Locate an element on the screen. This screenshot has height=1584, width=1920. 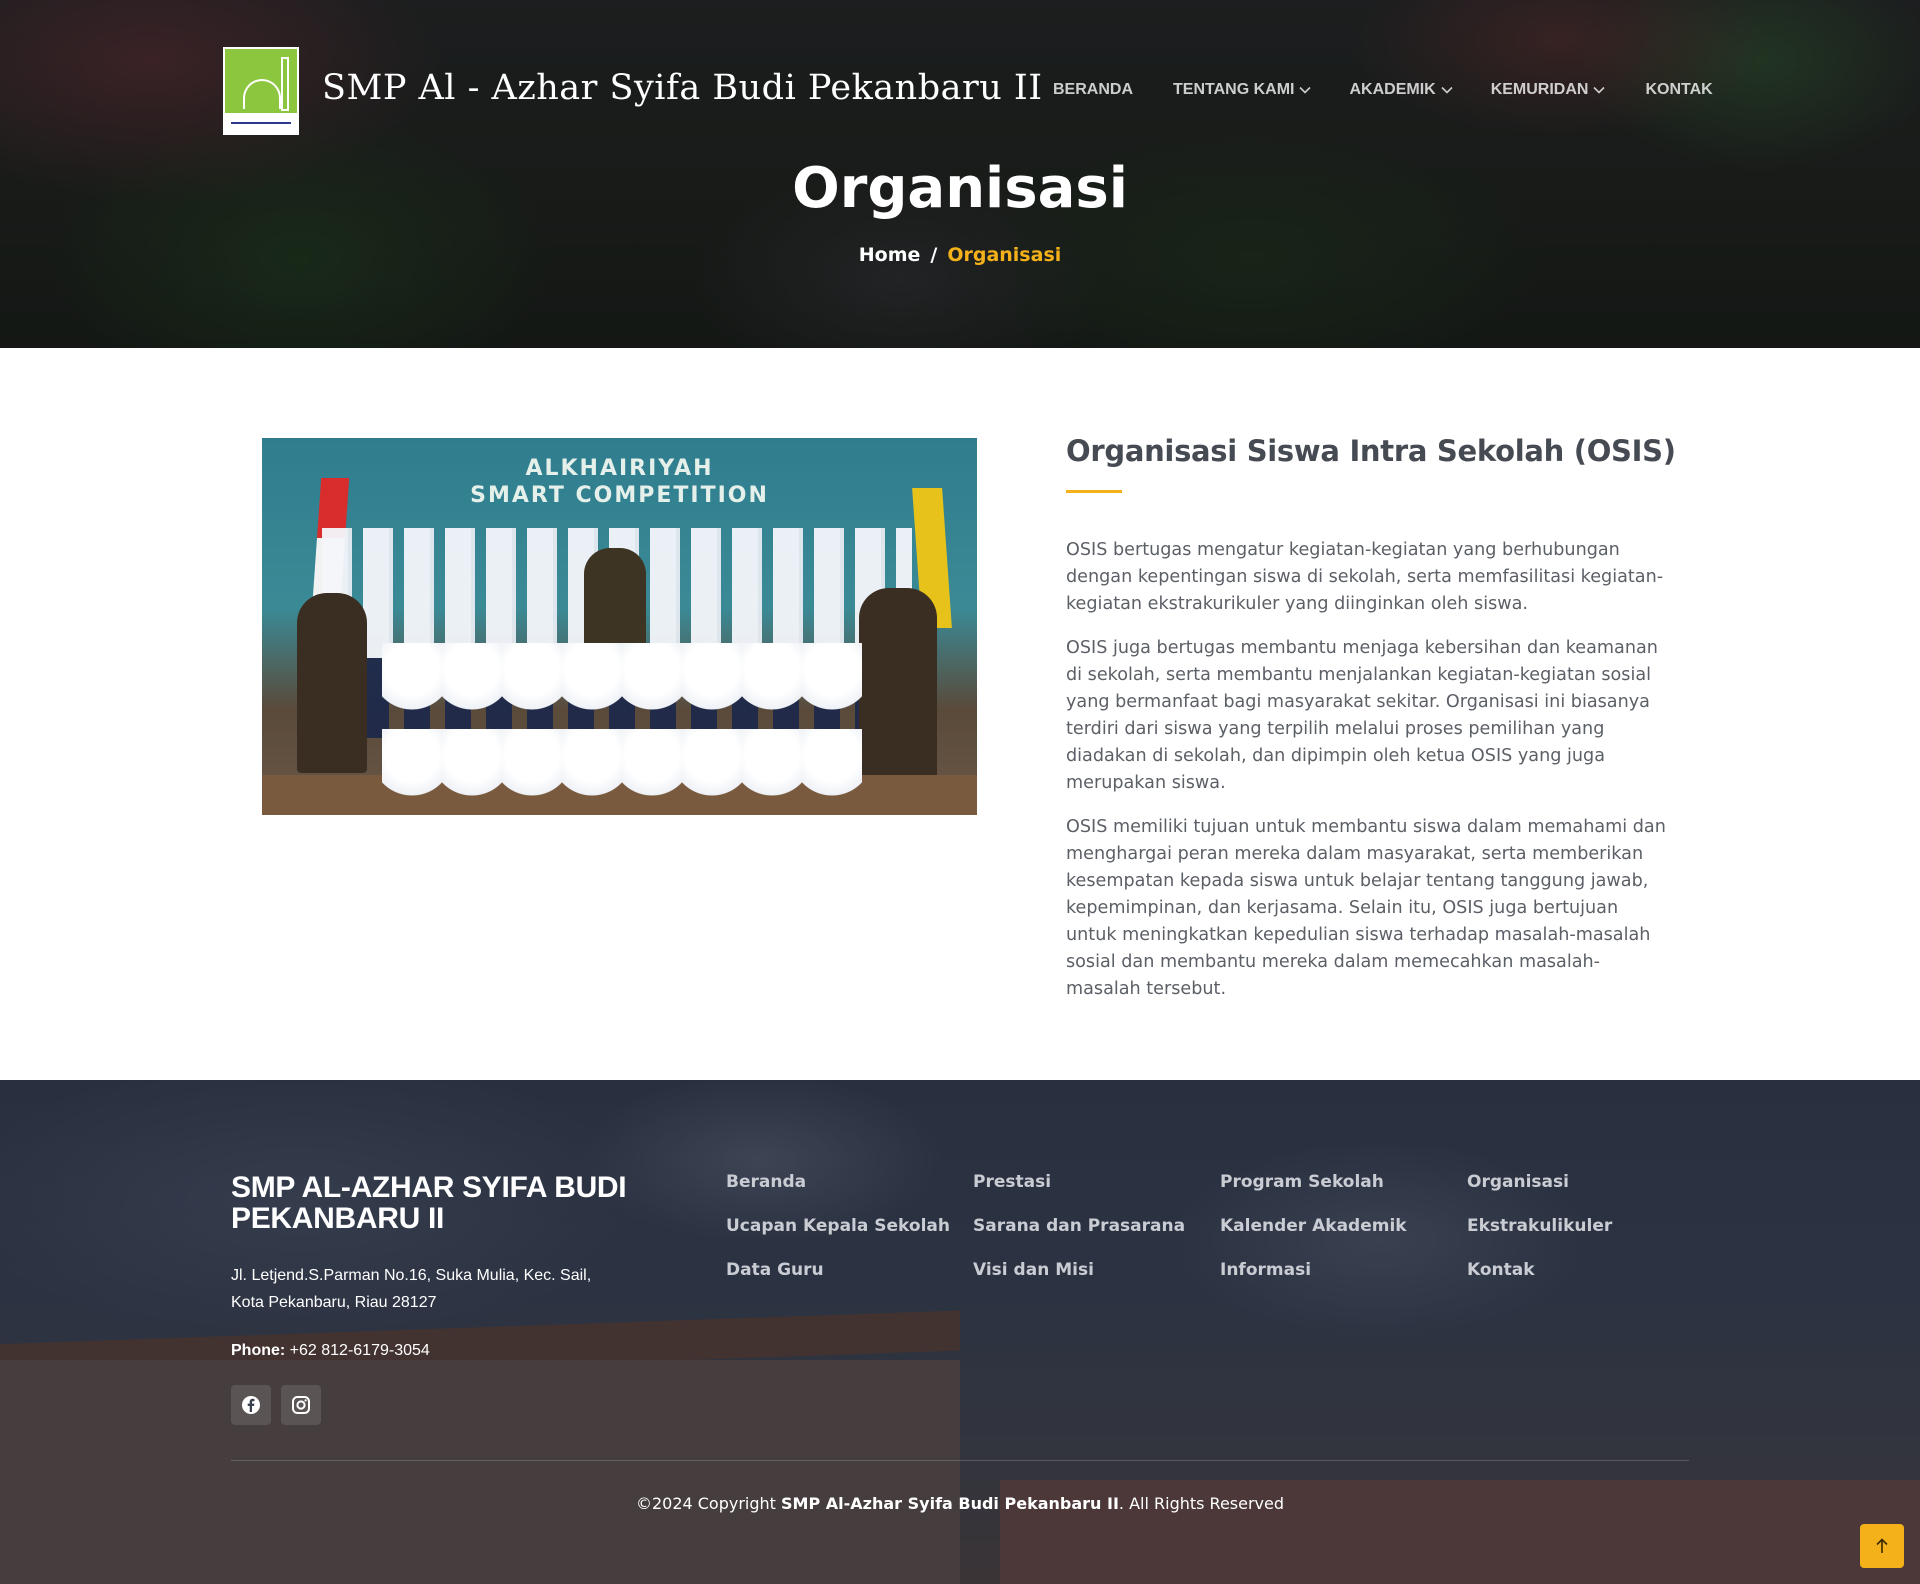
minaret-icon is located at coordinates (285, 84).